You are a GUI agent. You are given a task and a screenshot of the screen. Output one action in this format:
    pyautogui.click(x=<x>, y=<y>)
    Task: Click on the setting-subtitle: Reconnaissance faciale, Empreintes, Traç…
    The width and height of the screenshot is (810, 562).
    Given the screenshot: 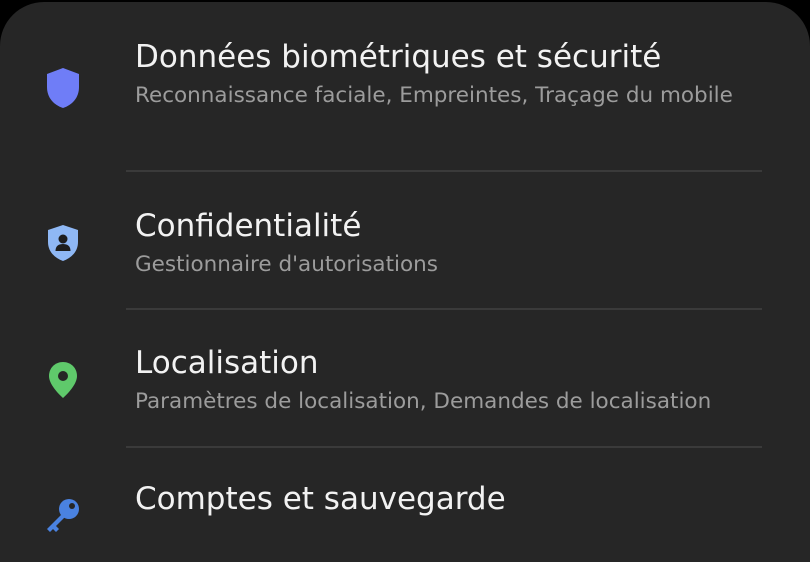 What is the action you would take?
    pyautogui.click(x=434, y=95)
    